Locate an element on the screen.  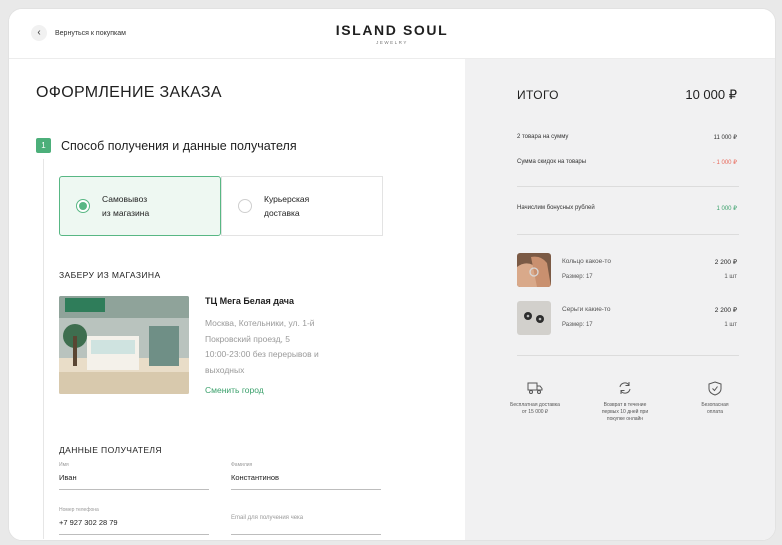
benefit-text: Безопасная is located at coordinates (715, 405).